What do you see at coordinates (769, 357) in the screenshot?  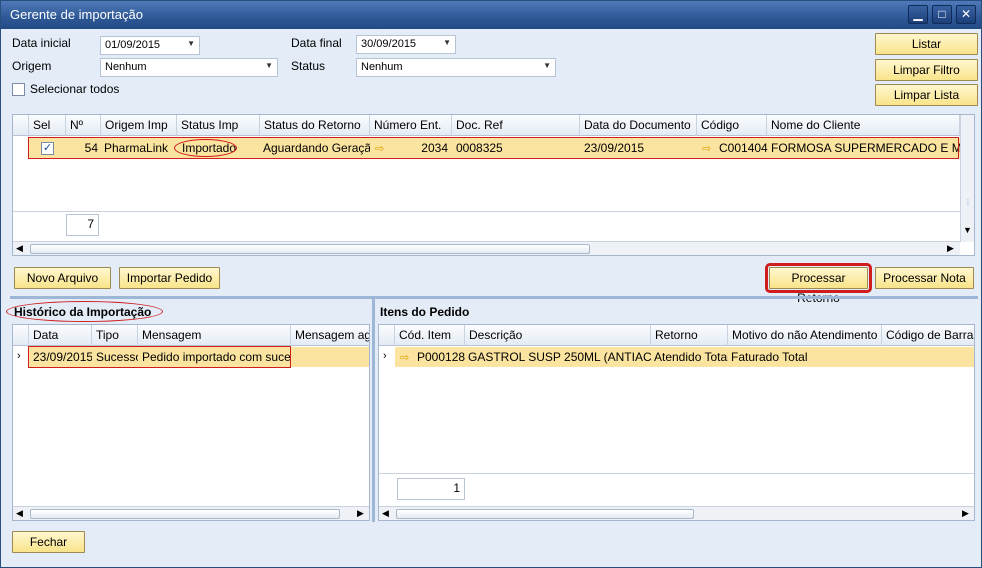 I see `cell-motivo: Faturado Total` at bounding box center [769, 357].